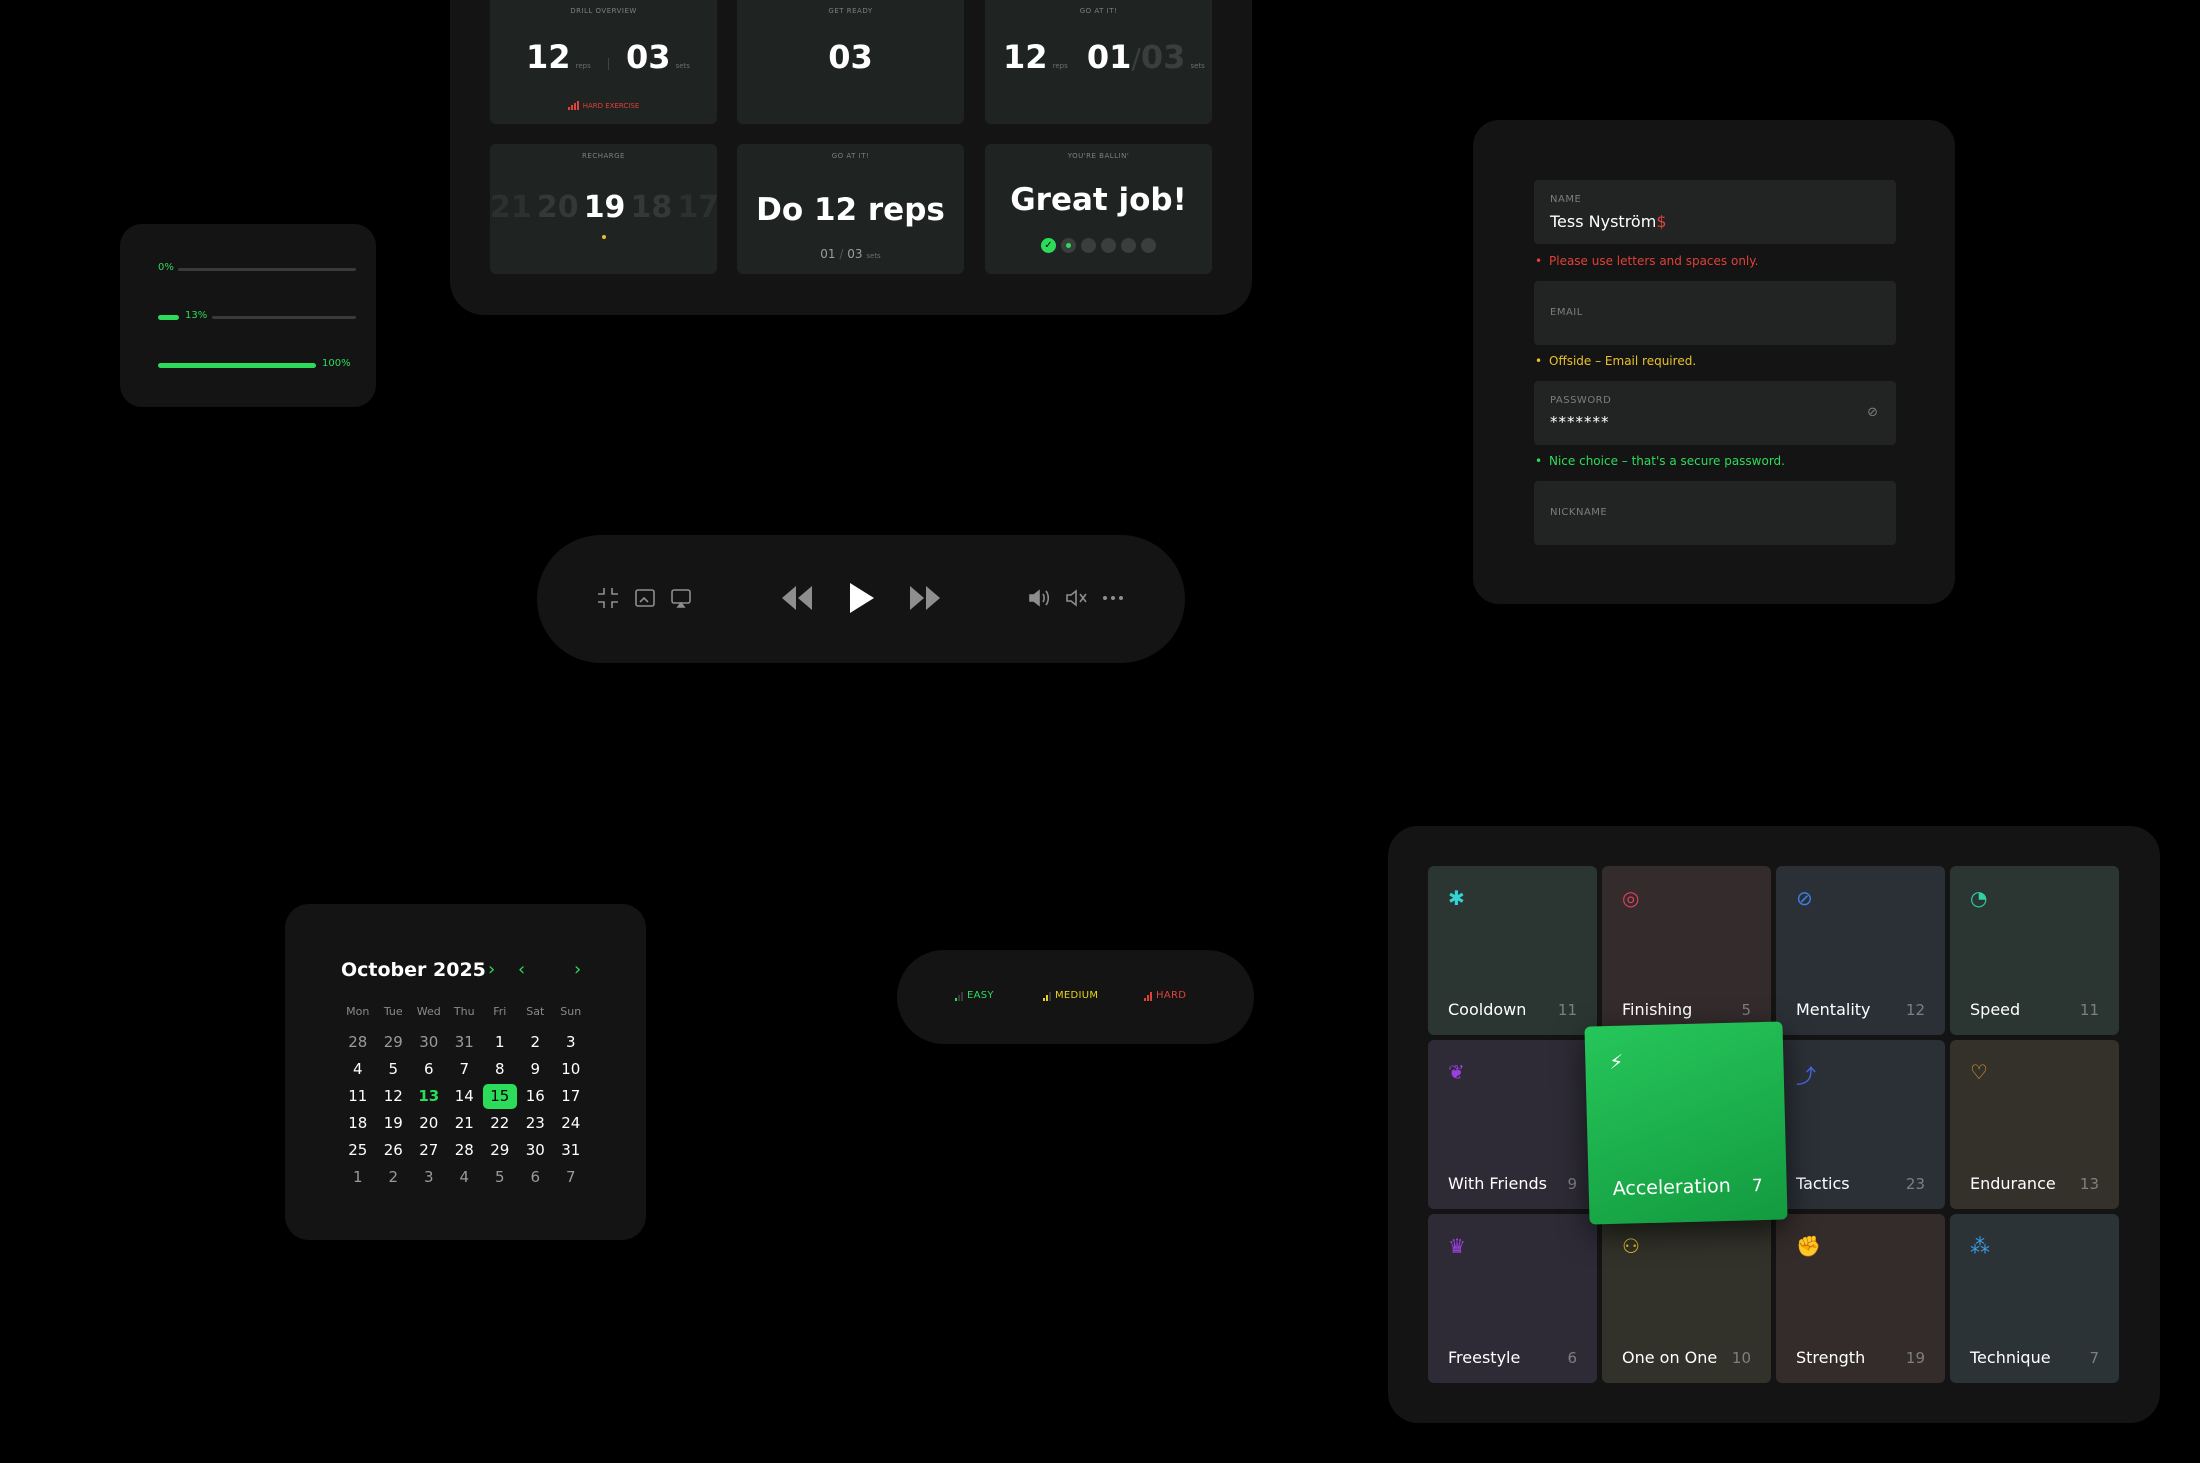  I want to click on difficulty-label: MEDIUM, so click(1077, 995).